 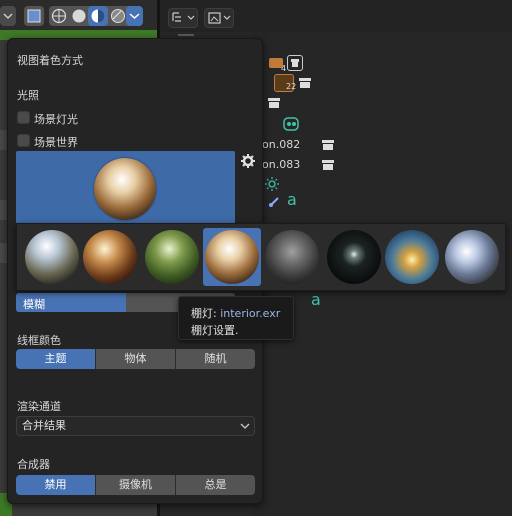 I want to click on data-a-icon: a, so click(x=293, y=199).